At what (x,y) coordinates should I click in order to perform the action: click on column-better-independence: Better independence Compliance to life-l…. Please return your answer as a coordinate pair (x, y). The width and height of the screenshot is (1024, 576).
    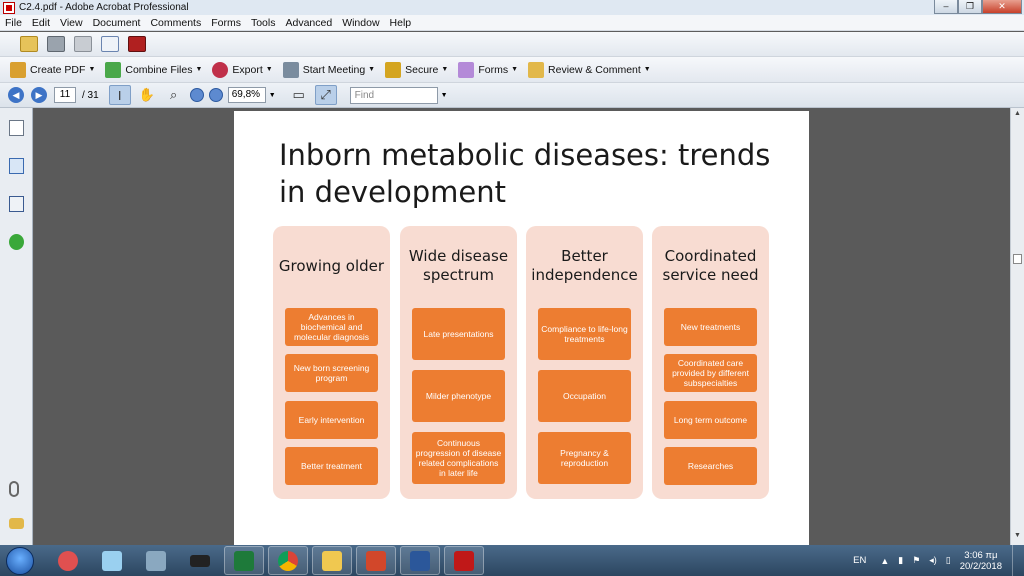
    Looking at the image, I should click on (584, 362).